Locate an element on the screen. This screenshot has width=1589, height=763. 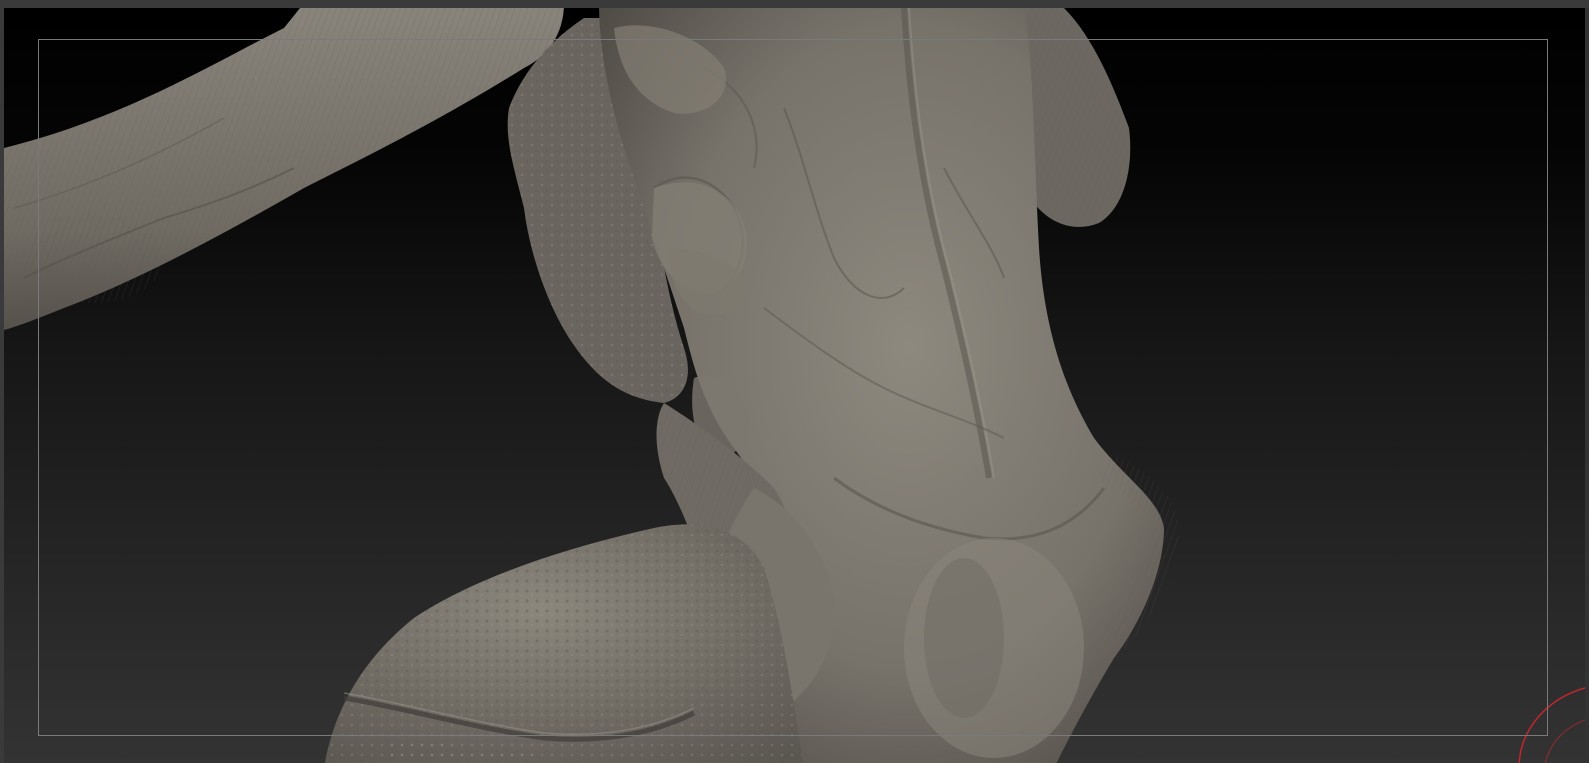
arm-mesh is located at coordinates (284, 169).